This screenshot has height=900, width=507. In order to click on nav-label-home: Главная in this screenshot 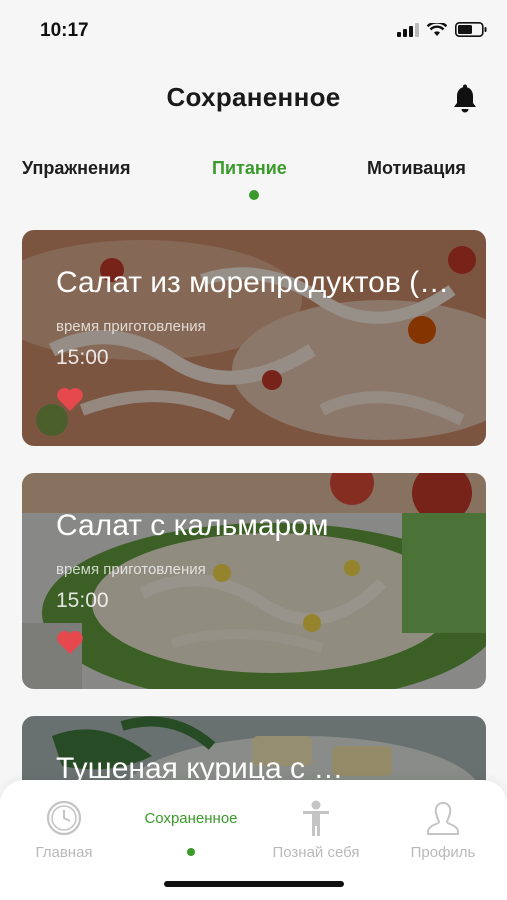, I will do `click(64, 852)`.